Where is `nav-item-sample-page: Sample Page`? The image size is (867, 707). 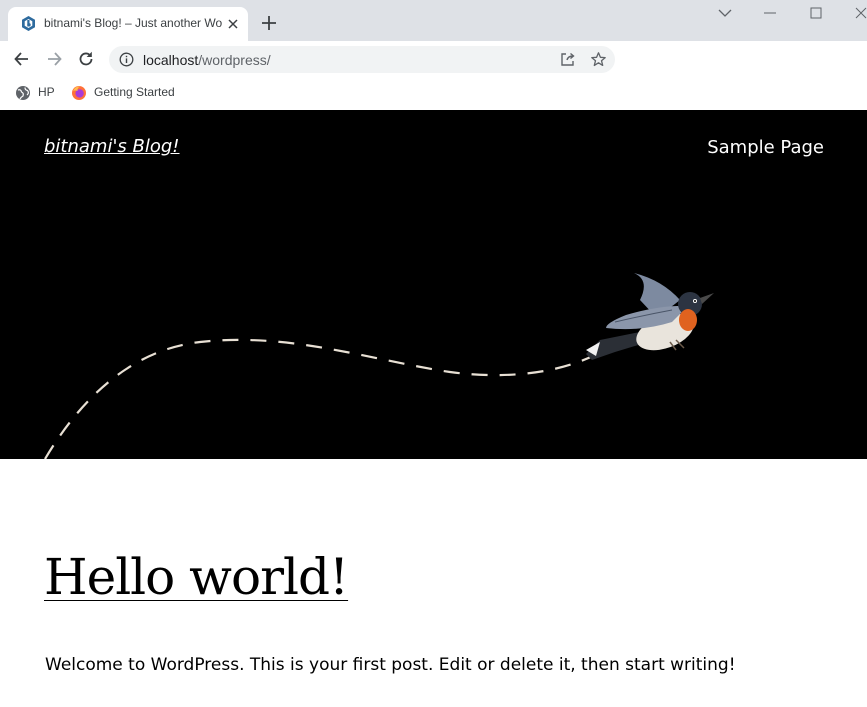 nav-item-sample-page: Sample Page is located at coordinates (765, 147).